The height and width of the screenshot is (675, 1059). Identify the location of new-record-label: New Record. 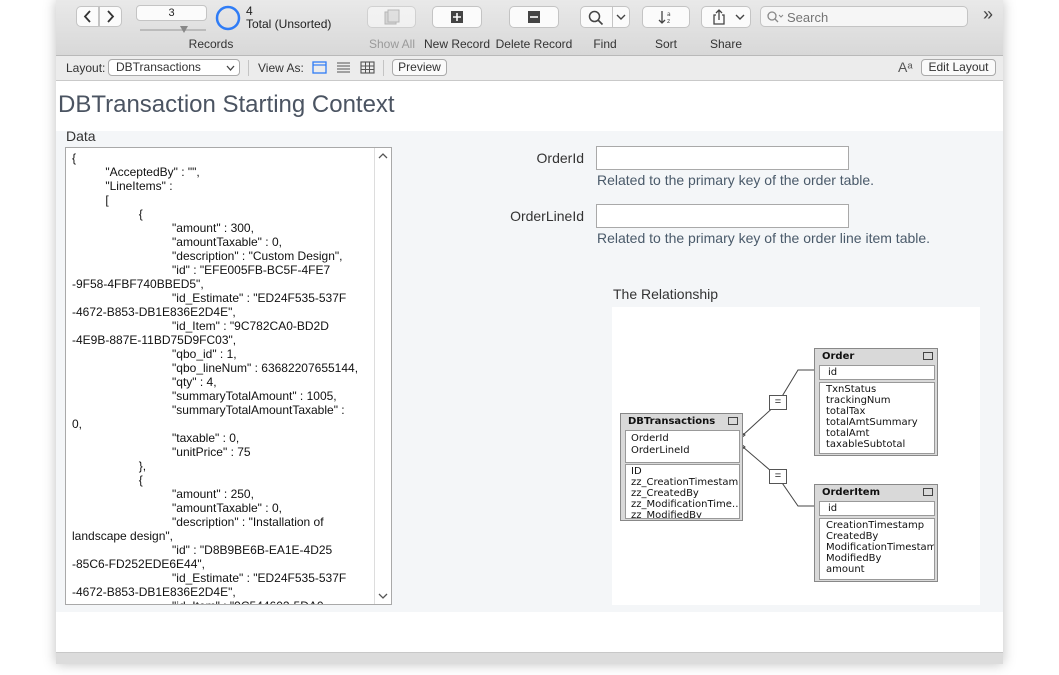
(457, 44).